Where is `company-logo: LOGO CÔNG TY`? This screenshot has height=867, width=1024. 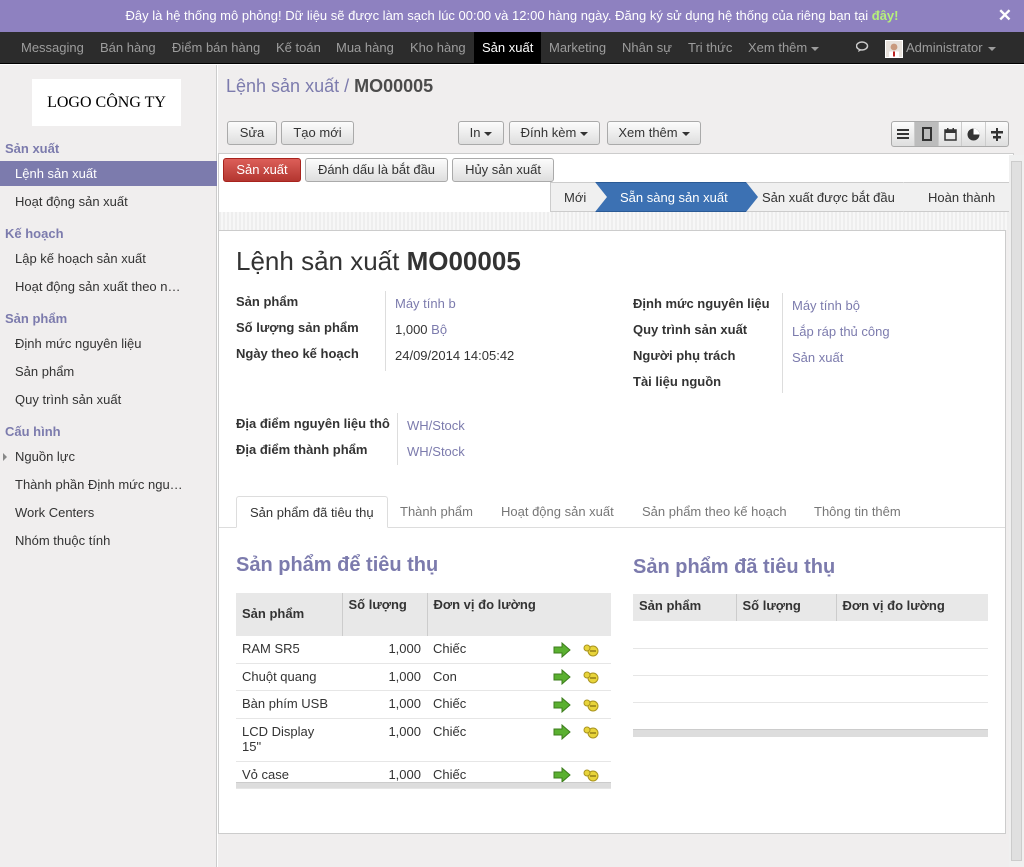
company-logo: LOGO CÔNG TY is located at coordinates (106, 102).